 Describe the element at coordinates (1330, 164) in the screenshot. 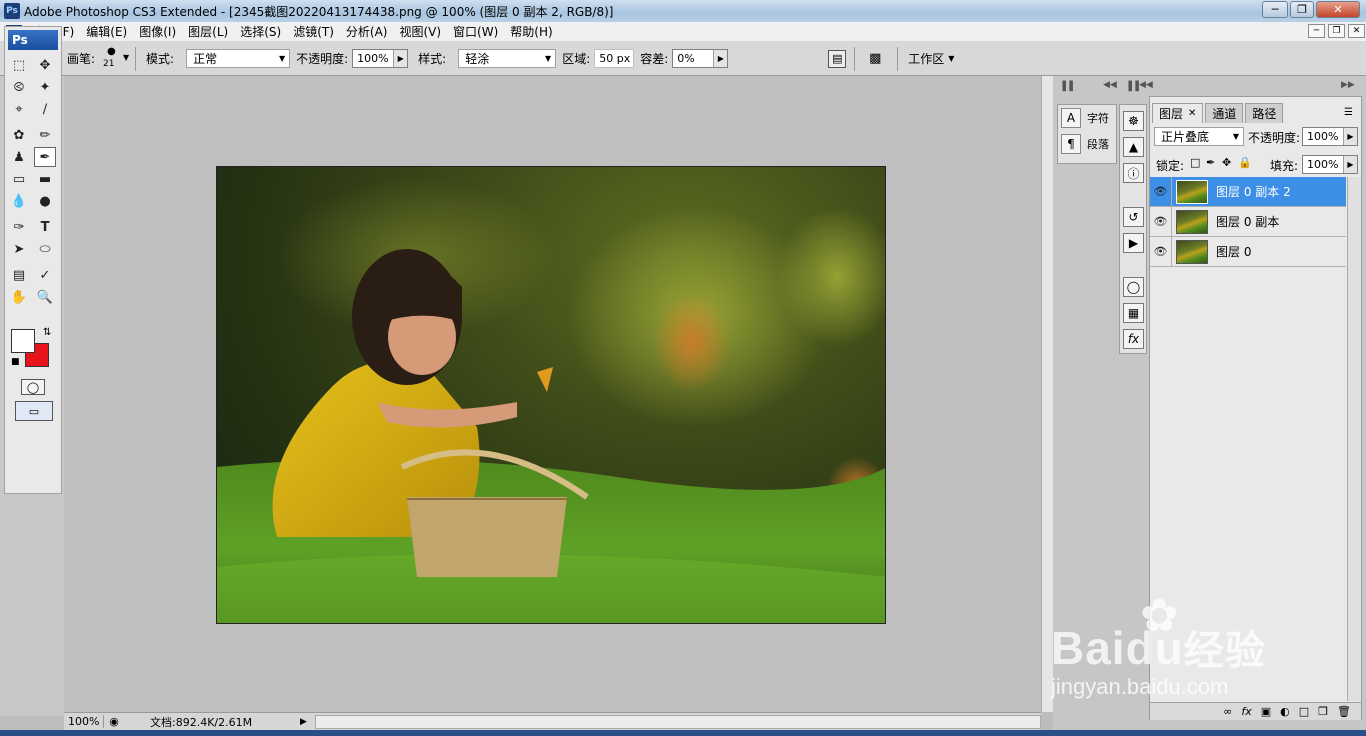

I see `fill-field: 100% ▶` at that location.